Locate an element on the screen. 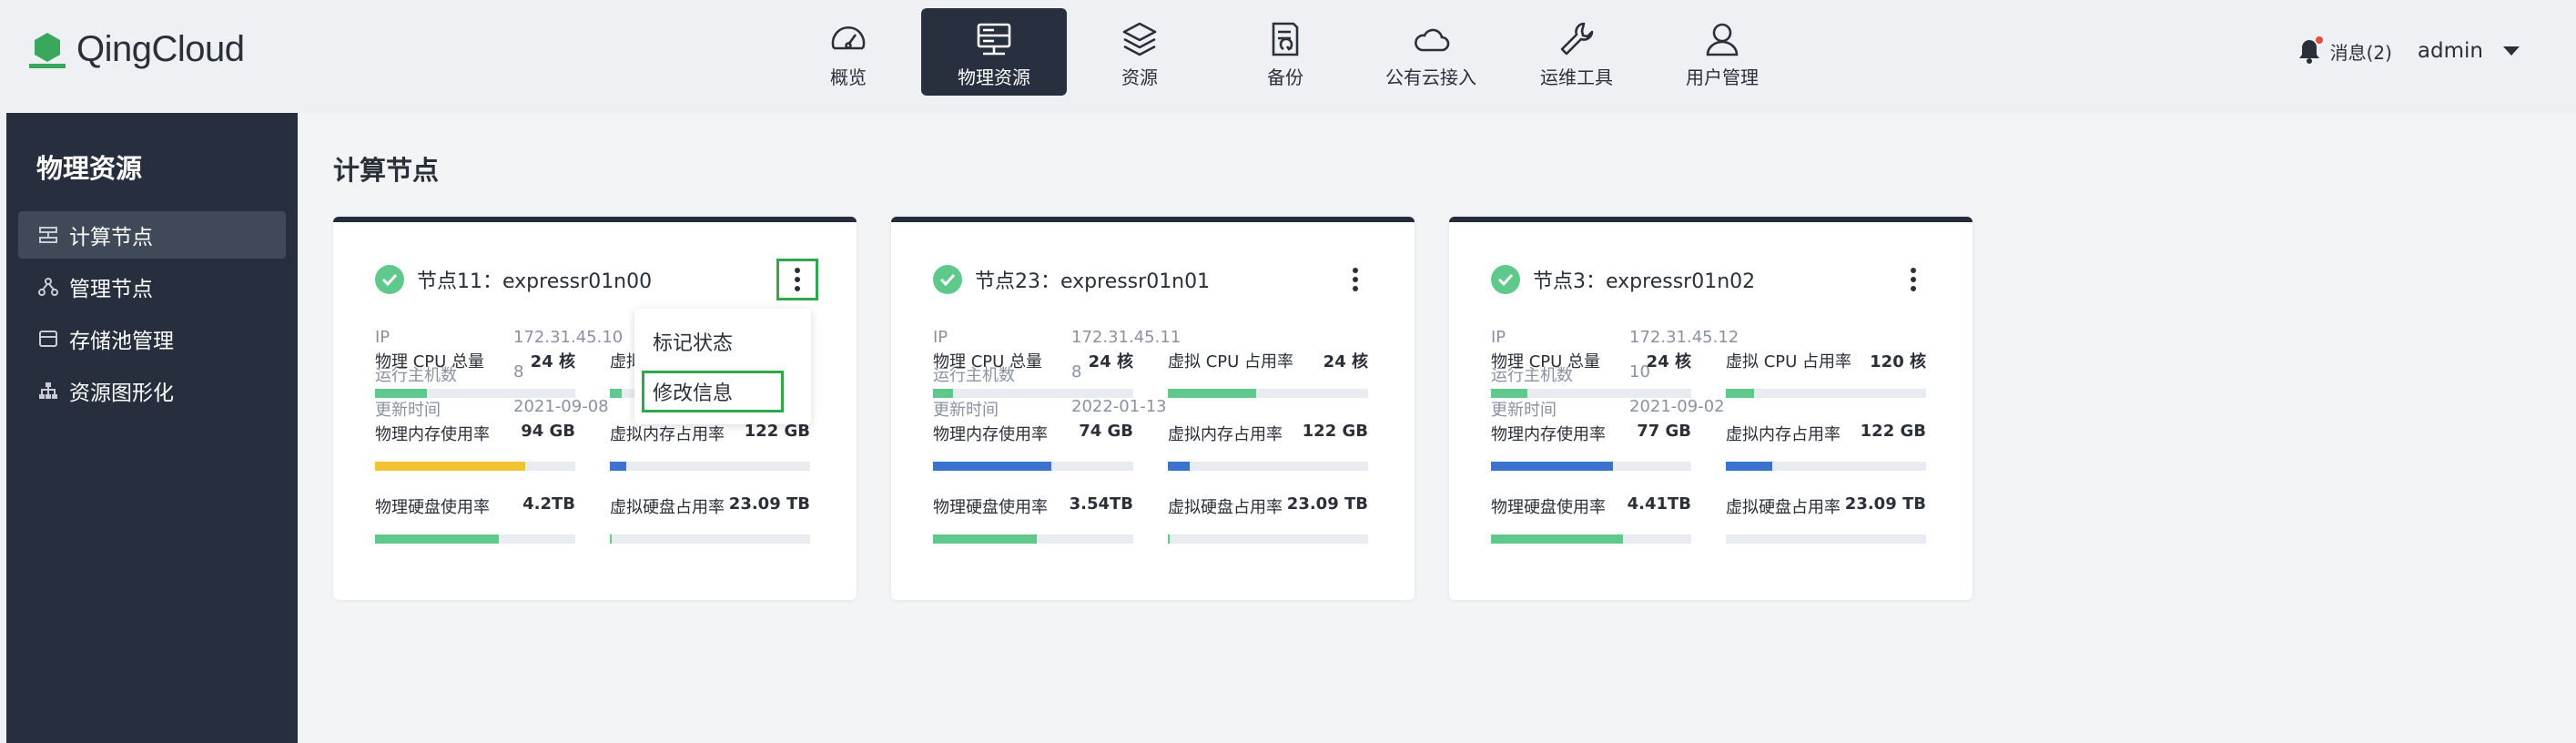 The image size is (2576, 743). logo-icon is located at coordinates (47, 50).